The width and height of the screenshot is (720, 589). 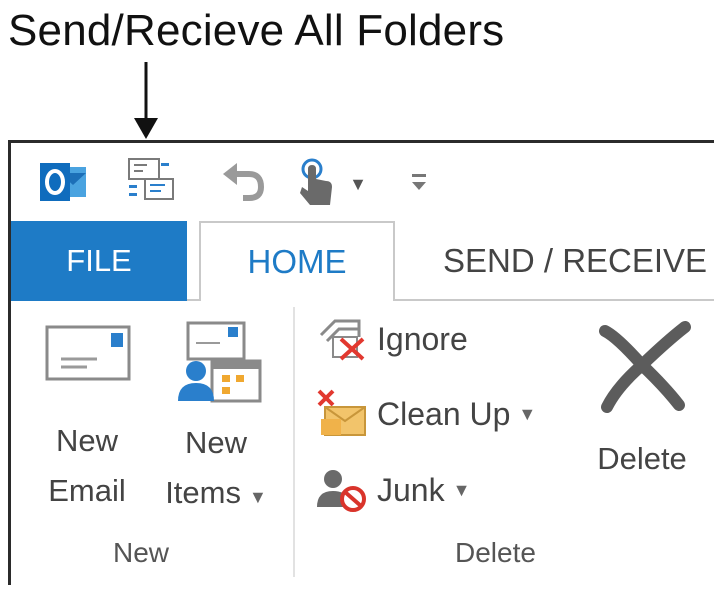 I want to click on outlook-icon, so click(x=63, y=182).